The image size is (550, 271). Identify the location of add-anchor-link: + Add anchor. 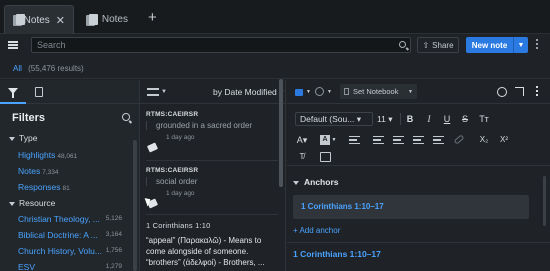
(316, 230).